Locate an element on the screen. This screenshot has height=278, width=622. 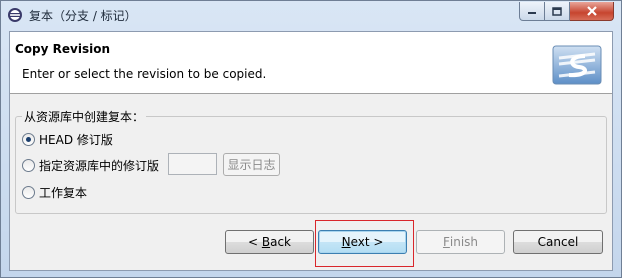
minimize-button is located at coordinates (532, 11).